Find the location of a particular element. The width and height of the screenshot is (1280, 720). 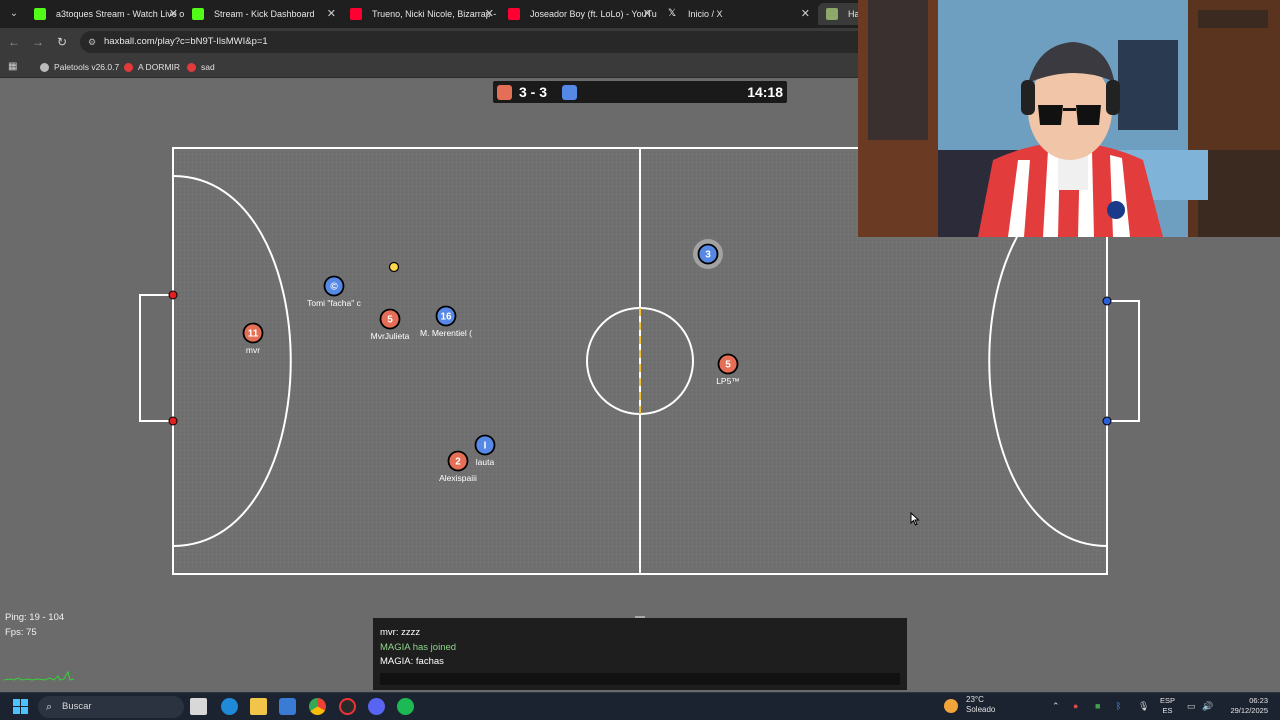

player-name-label: Tomi "facha" c is located at coordinates (334, 303).